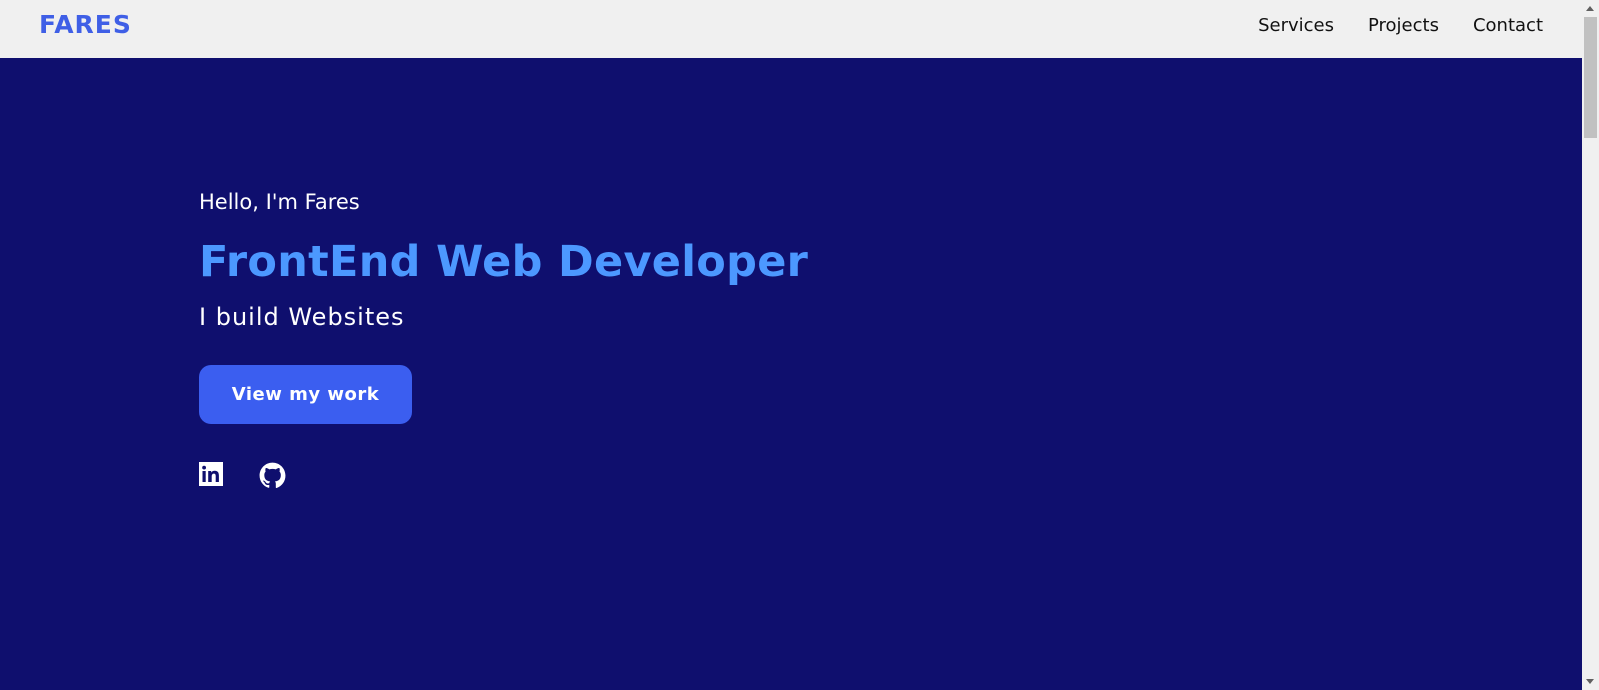 The width and height of the screenshot is (1599, 690). What do you see at coordinates (504, 262) in the screenshot?
I see `hero-title: FrontEnd Web Developer` at bounding box center [504, 262].